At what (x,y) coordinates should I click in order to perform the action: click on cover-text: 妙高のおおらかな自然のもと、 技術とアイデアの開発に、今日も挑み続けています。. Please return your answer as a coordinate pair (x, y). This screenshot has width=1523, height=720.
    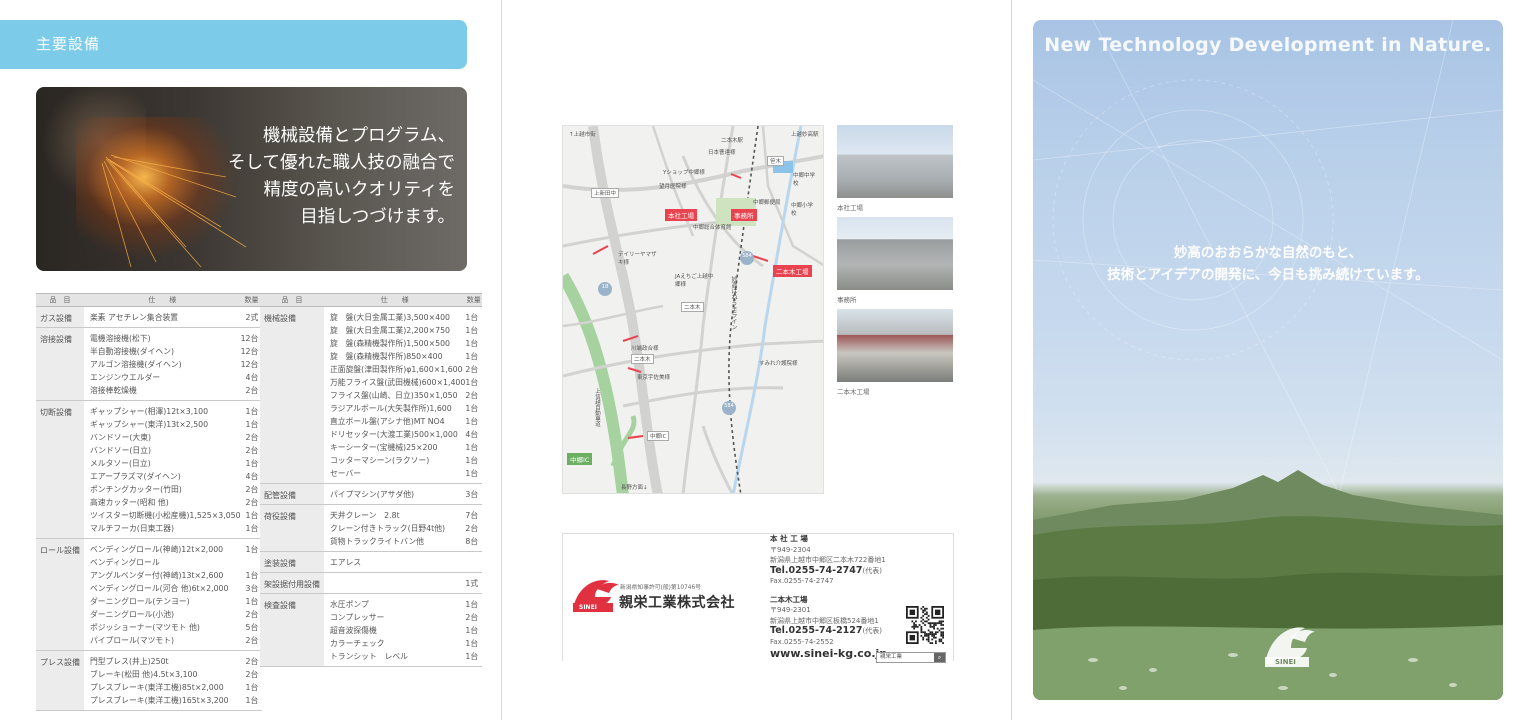
    Looking at the image, I should click on (1268, 264).